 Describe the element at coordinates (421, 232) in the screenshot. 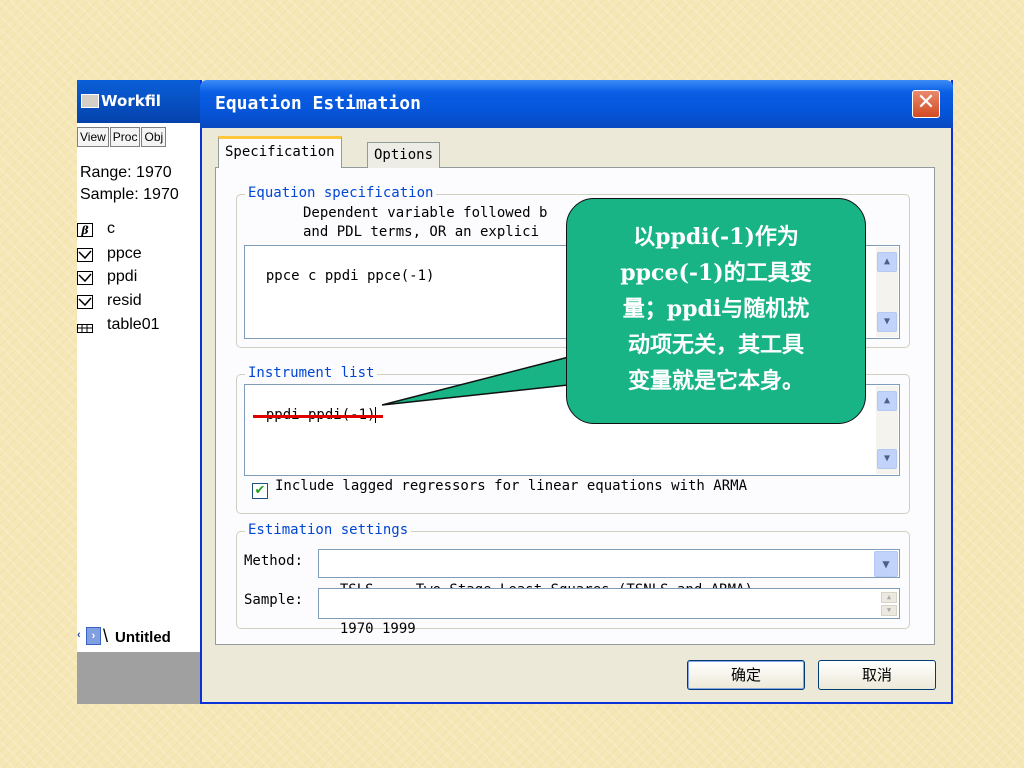

I see `equation-help-line2: and PDL terms, OR an explici` at that location.